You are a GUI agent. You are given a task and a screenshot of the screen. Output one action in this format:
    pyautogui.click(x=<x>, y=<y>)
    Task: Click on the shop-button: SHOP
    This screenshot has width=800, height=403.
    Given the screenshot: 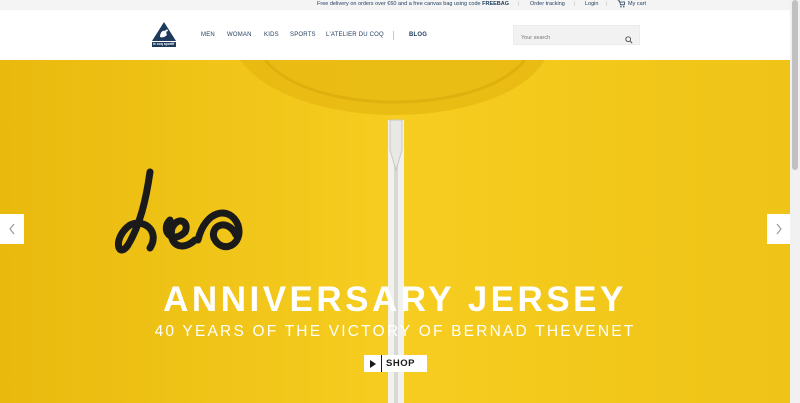 What is the action you would take?
    pyautogui.click(x=395, y=363)
    